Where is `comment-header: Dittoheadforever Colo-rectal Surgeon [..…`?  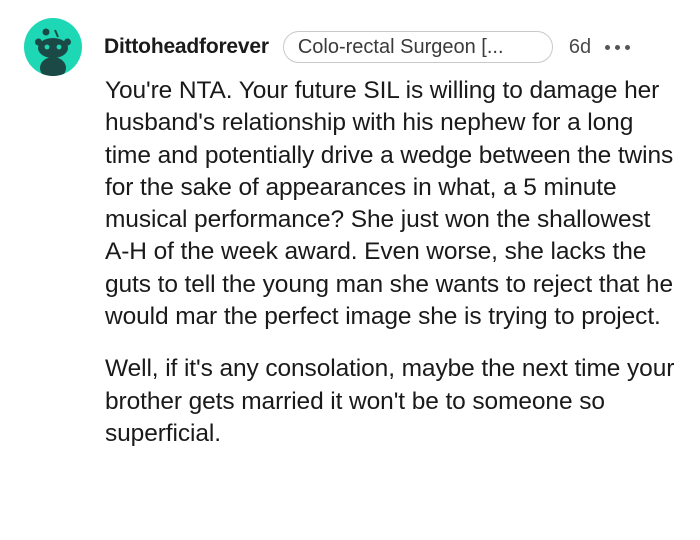
comment-header: Dittoheadforever Colo-rectal Surgeon [..… is located at coordinates (367, 47).